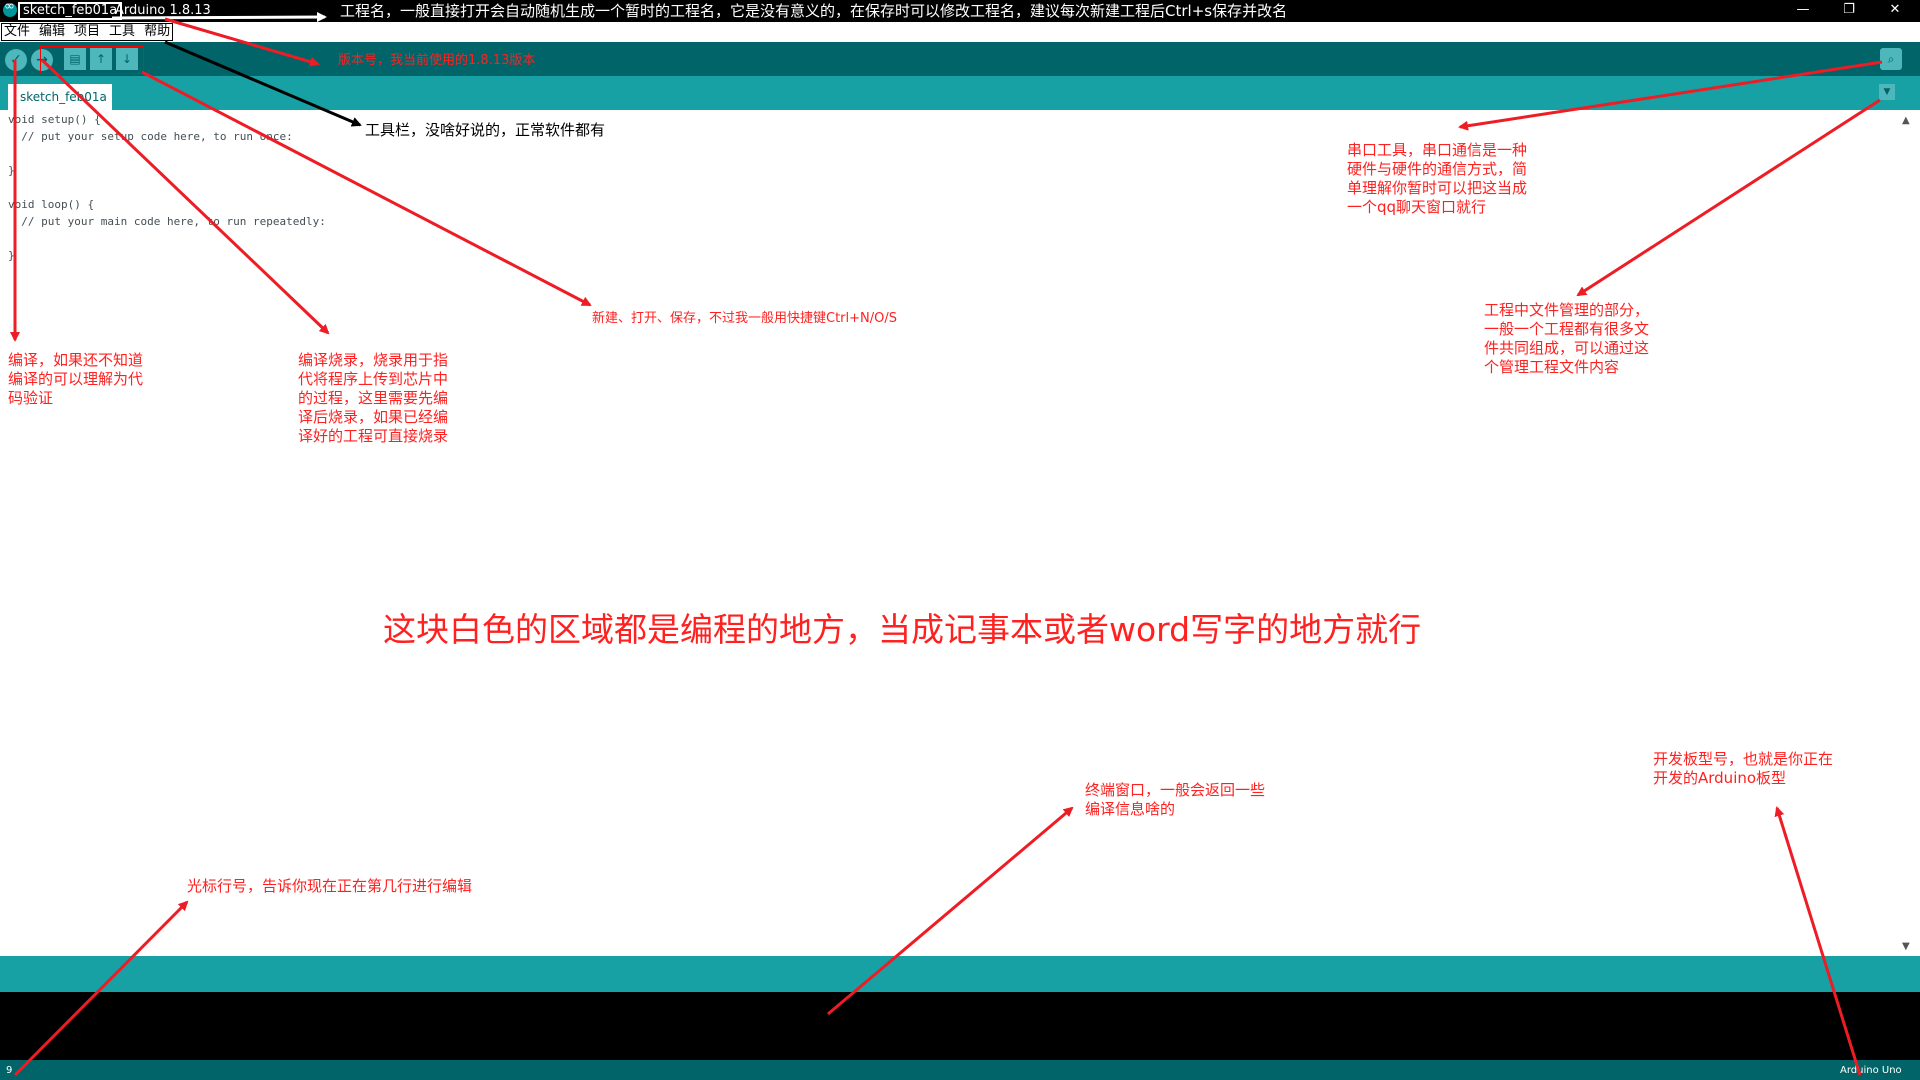 The height and width of the screenshot is (1080, 1920). I want to click on annotation-board: 开发板型号，也就是你正在 开发的Arduino板型, so click(1743, 768).